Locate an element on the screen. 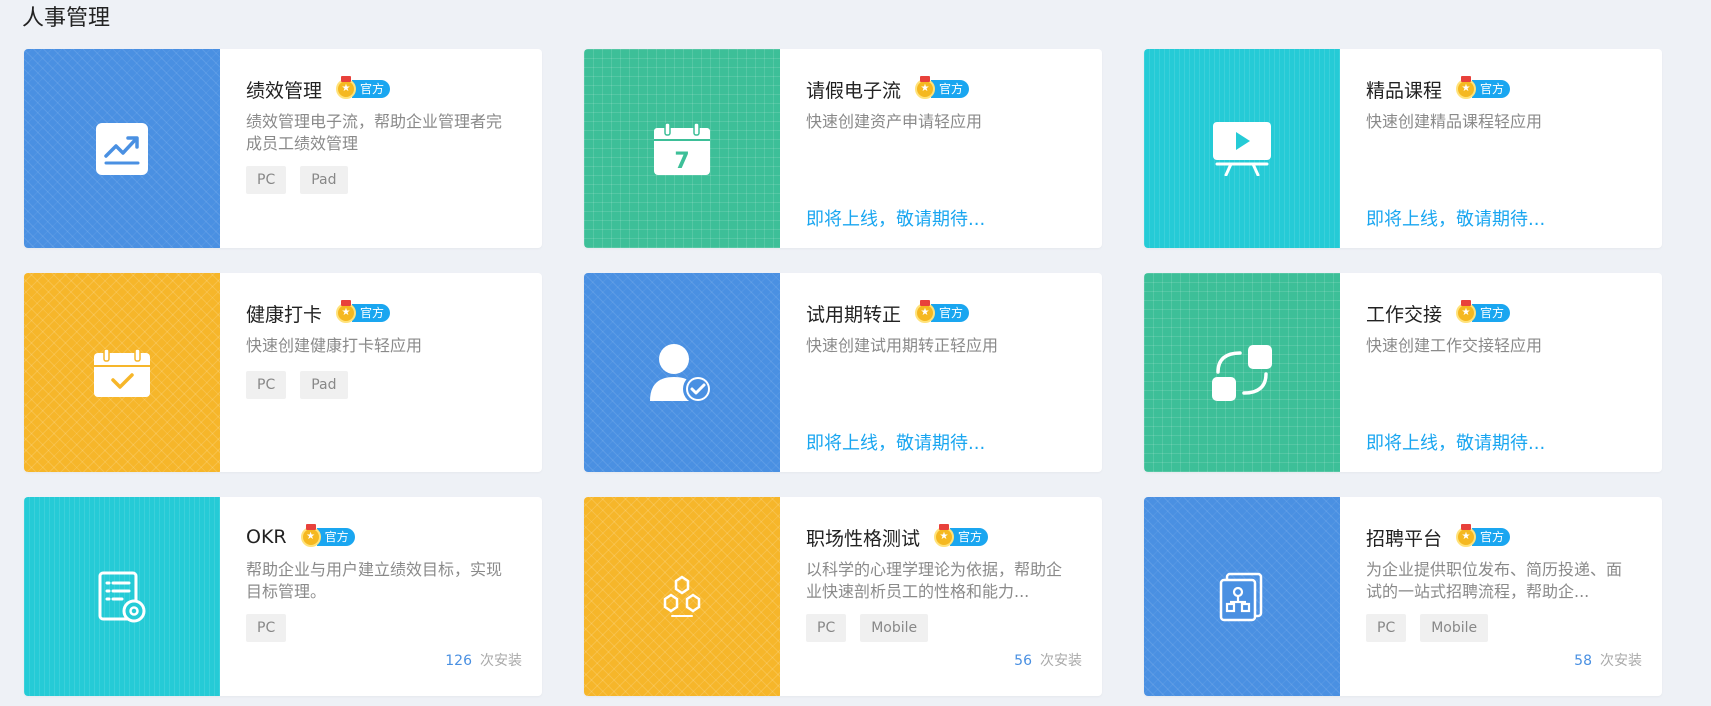  card-title: 试用期转正 is located at coordinates (854, 314).